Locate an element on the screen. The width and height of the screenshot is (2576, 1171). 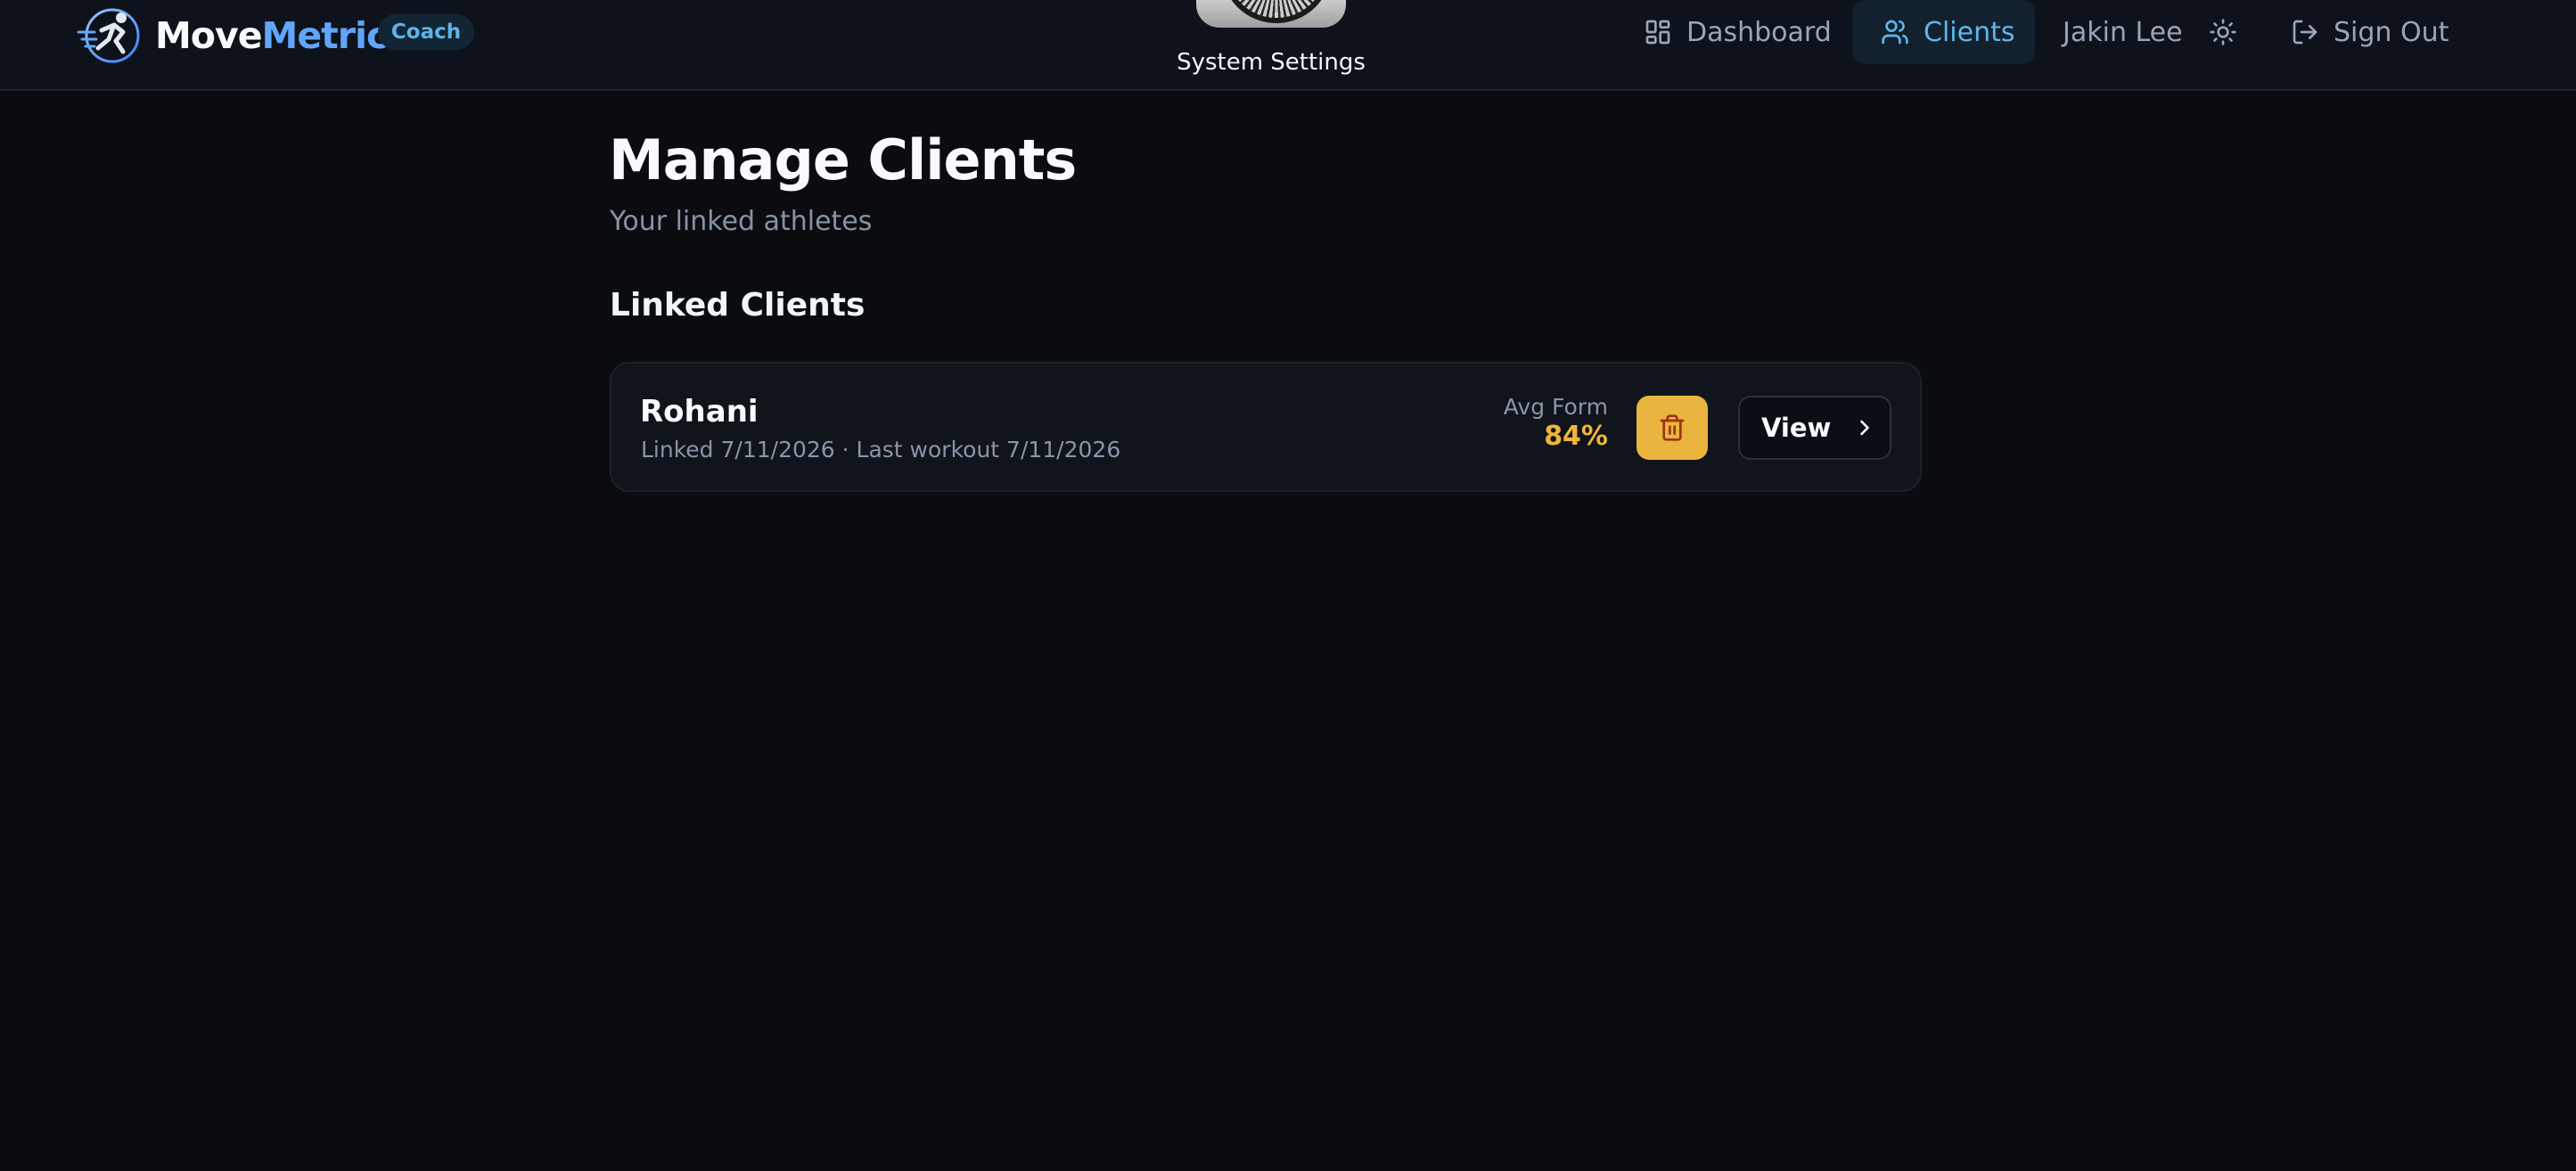
nav-dashboard-label: Dashboard is located at coordinates (1759, 32).